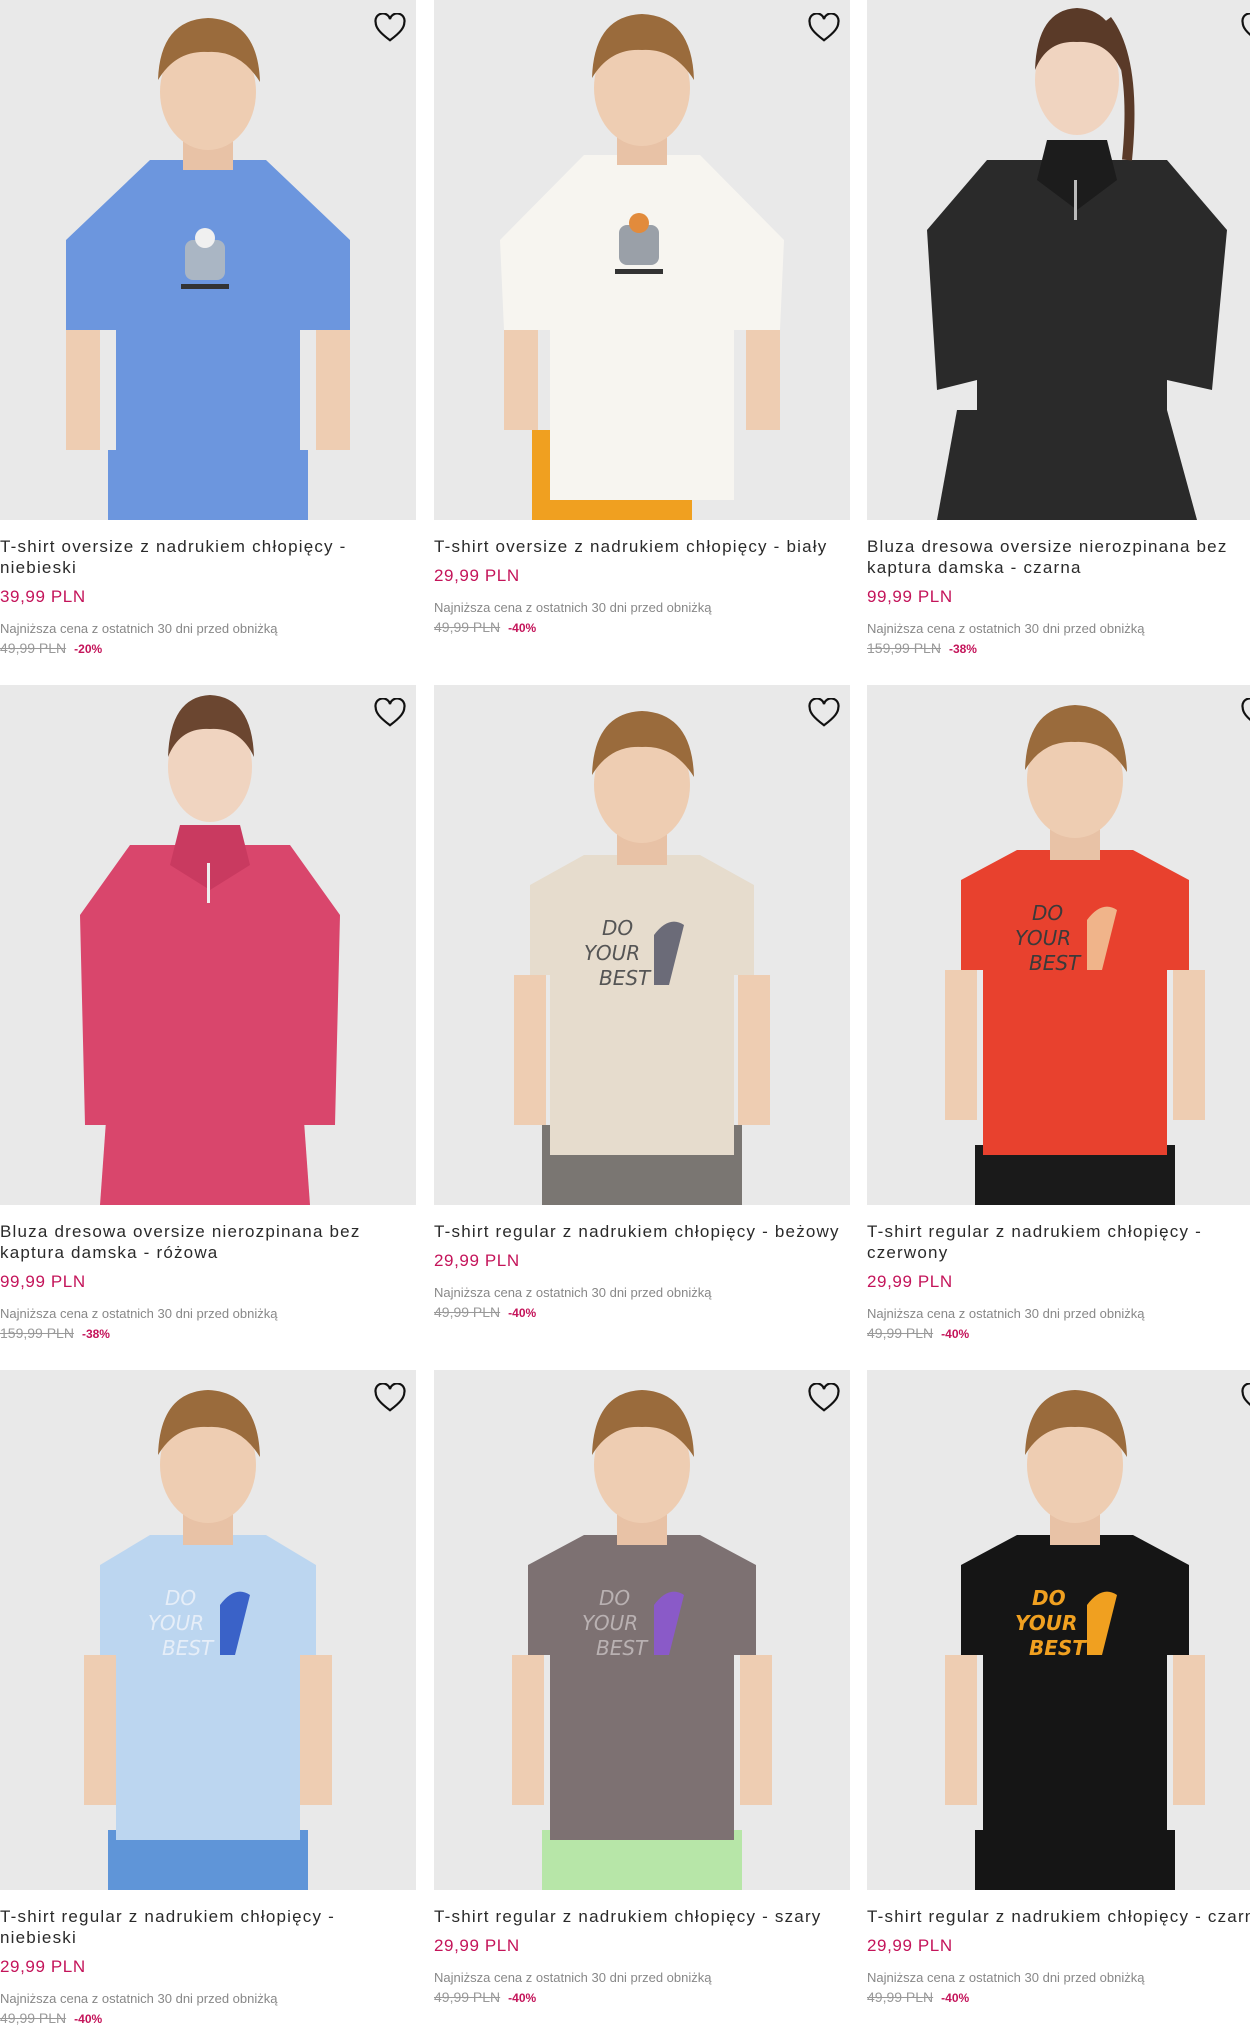 This screenshot has height=2026, width=1250. I want to click on product-price: 99,99 PLN, so click(910, 596).